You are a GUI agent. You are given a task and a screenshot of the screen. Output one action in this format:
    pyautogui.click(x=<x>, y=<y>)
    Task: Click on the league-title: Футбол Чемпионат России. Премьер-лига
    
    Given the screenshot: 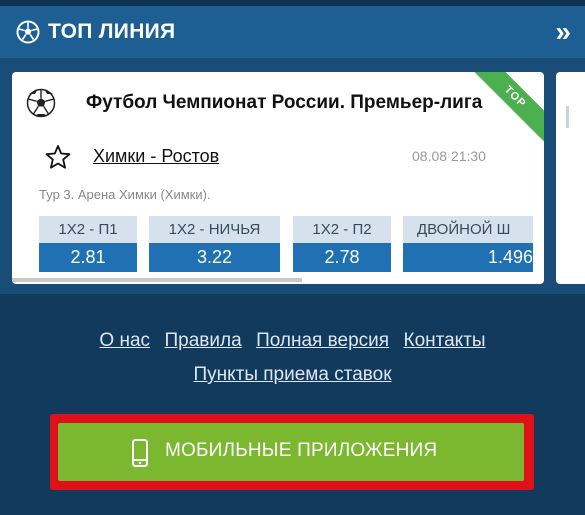 What is the action you would take?
    pyautogui.click(x=284, y=102)
    